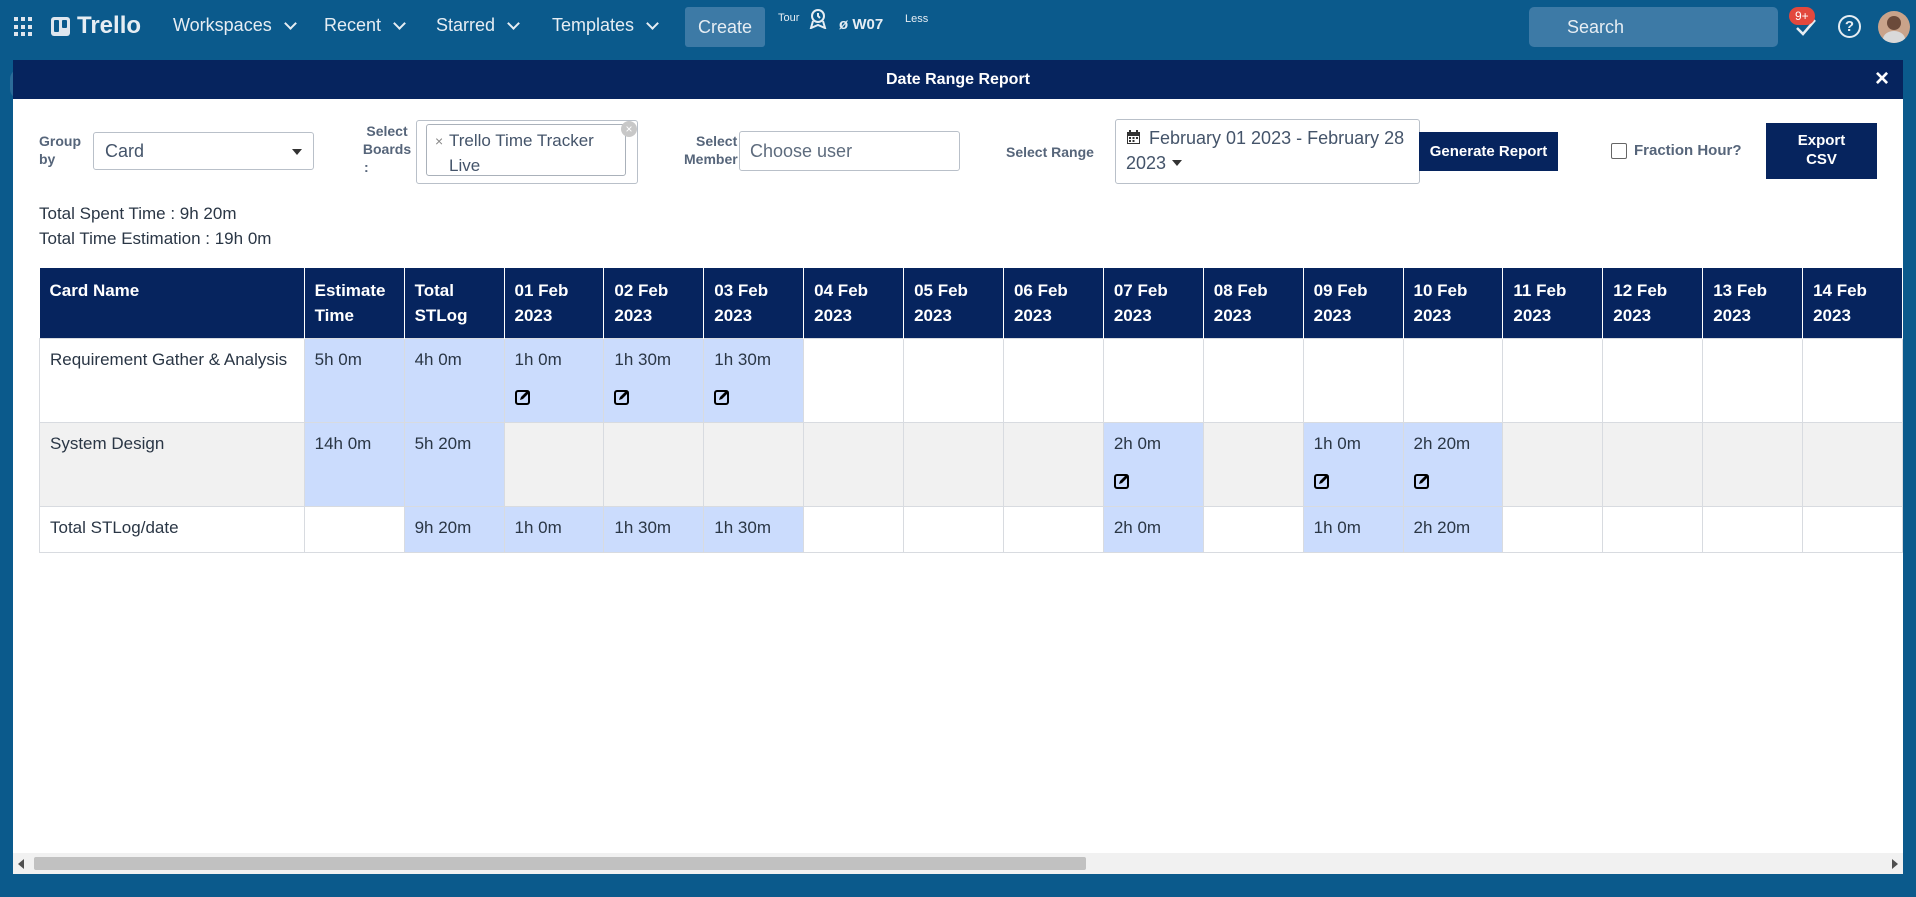 The height and width of the screenshot is (897, 1916). What do you see at coordinates (438, 359) in the screenshot?
I see `cell-value: 4h 0m` at bounding box center [438, 359].